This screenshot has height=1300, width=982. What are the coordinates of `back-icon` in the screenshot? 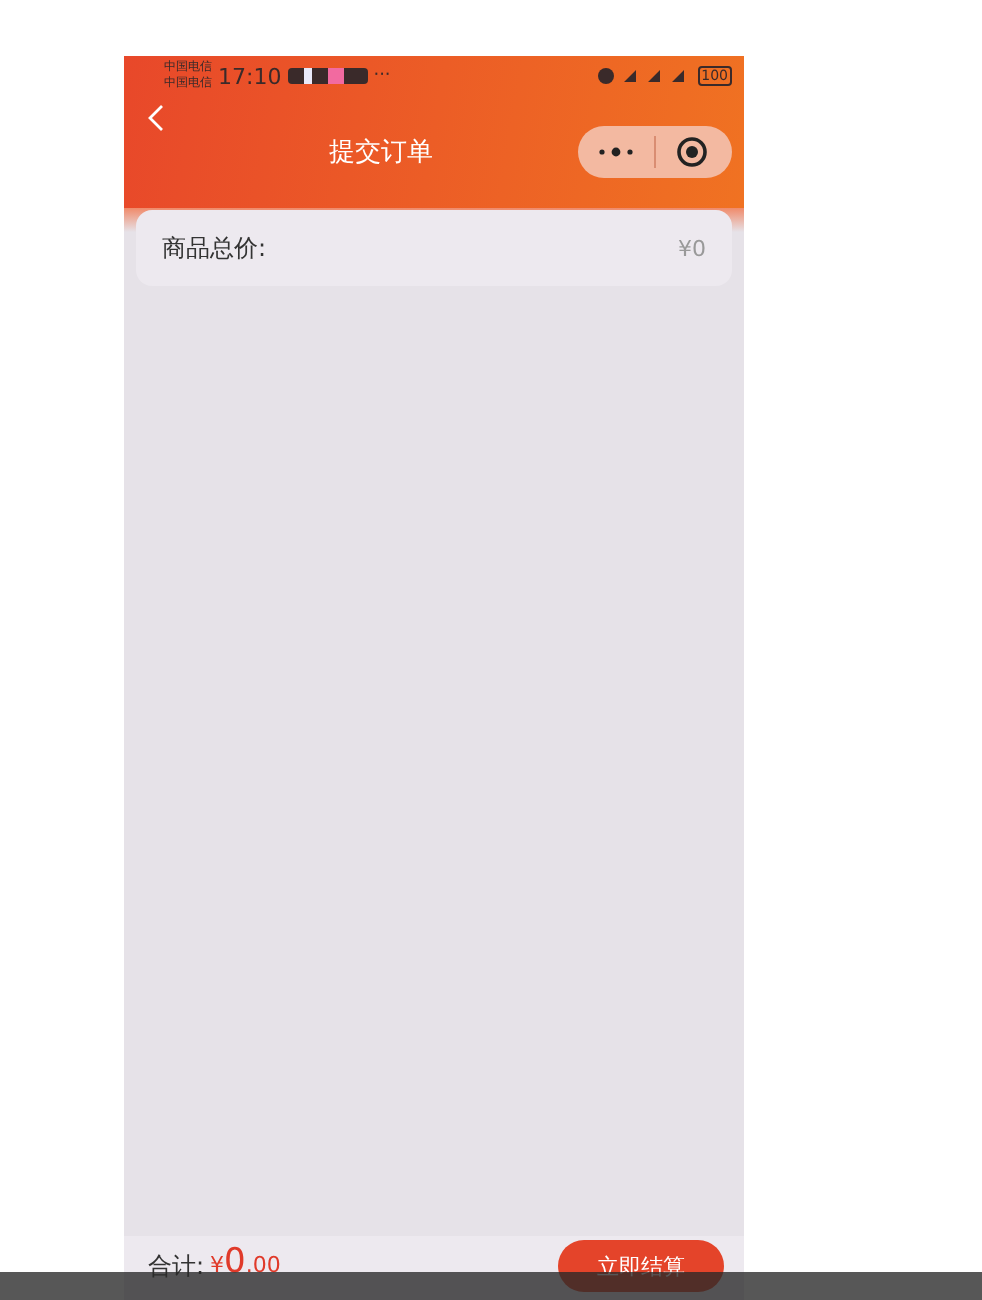 It's located at (156, 118).